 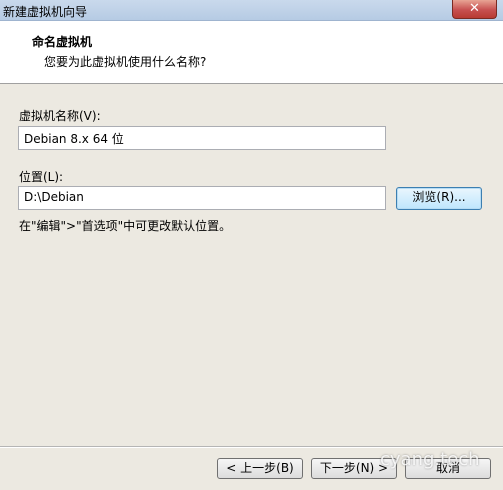 What do you see at coordinates (430, 459) in the screenshot?
I see `watermark-text: cyang.tech` at bounding box center [430, 459].